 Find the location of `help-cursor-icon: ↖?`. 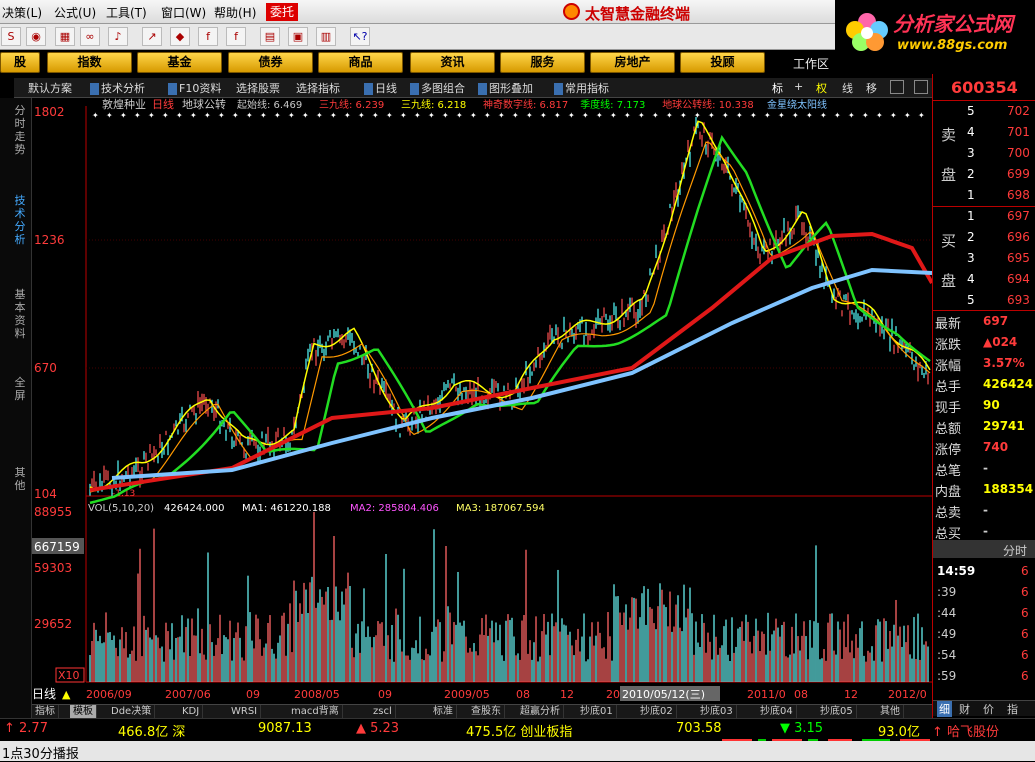

help-cursor-icon: ↖? is located at coordinates (360, 36).